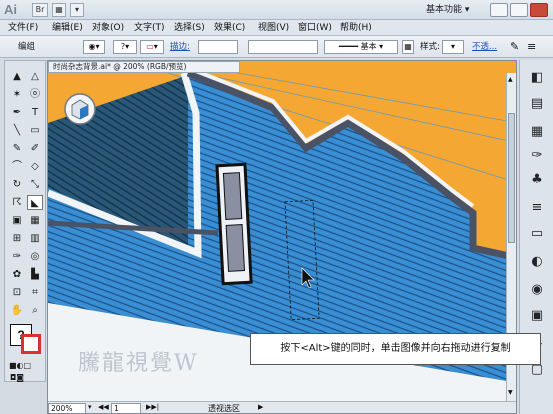 This screenshot has width=553, height=414. Describe the element at coordinates (17, 256) in the screenshot. I see `eyedropper-icon: ✑` at that location.